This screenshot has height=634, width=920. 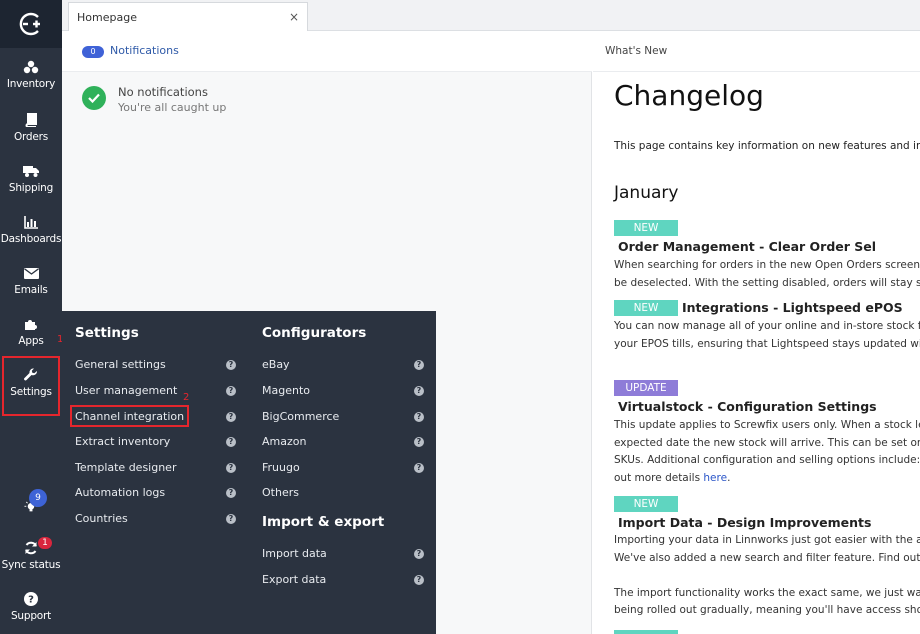 What do you see at coordinates (125, 467) in the screenshot?
I see `menu-item-template-designer: Template designer` at bounding box center [125, 467].